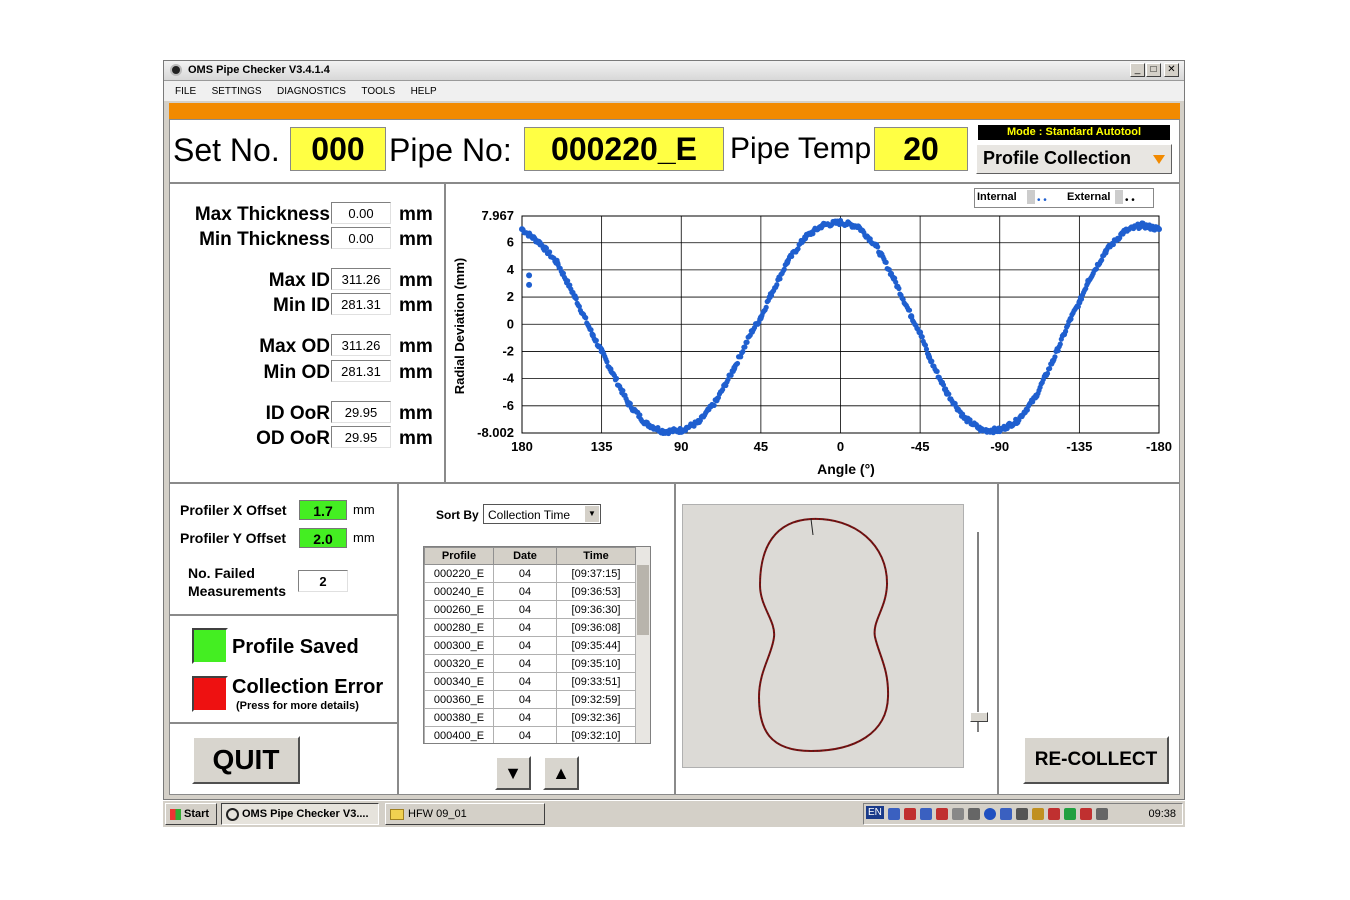 This screenshot has height=900, width=1350. I want to click on menu-help: HELP, so click(424, 91).